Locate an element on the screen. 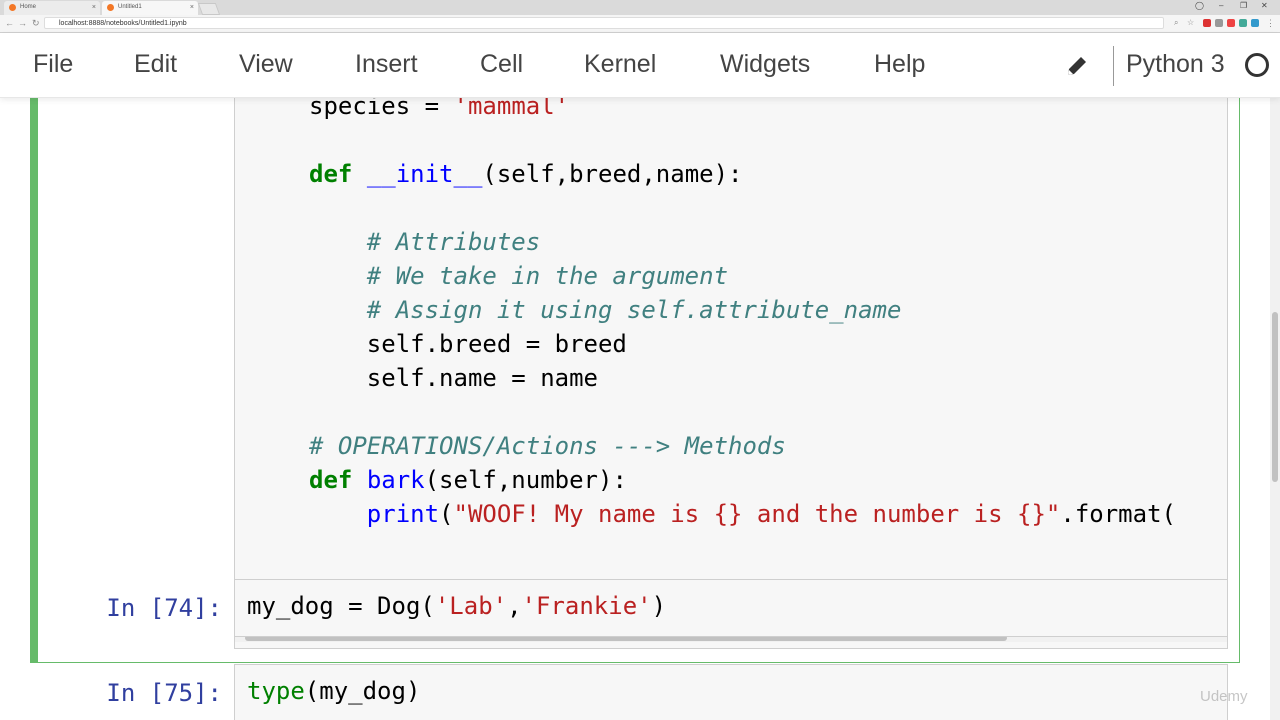  menu-help: Help is located at coordinates (899, 64).